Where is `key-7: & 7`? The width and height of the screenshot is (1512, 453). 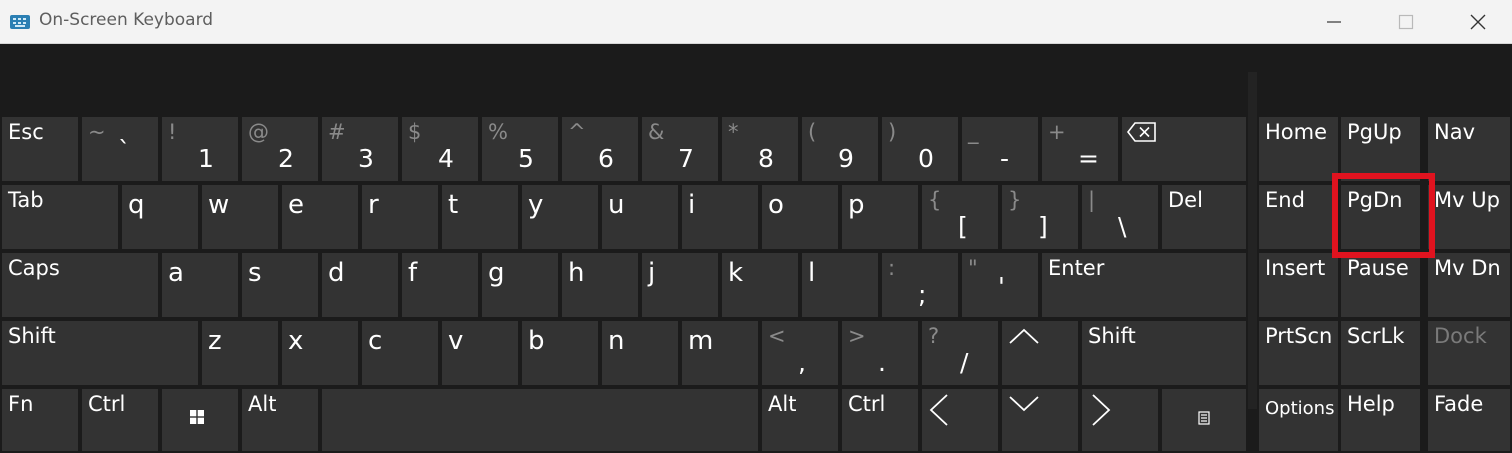 key-7: & 7 is located at coordinates (680, 149).